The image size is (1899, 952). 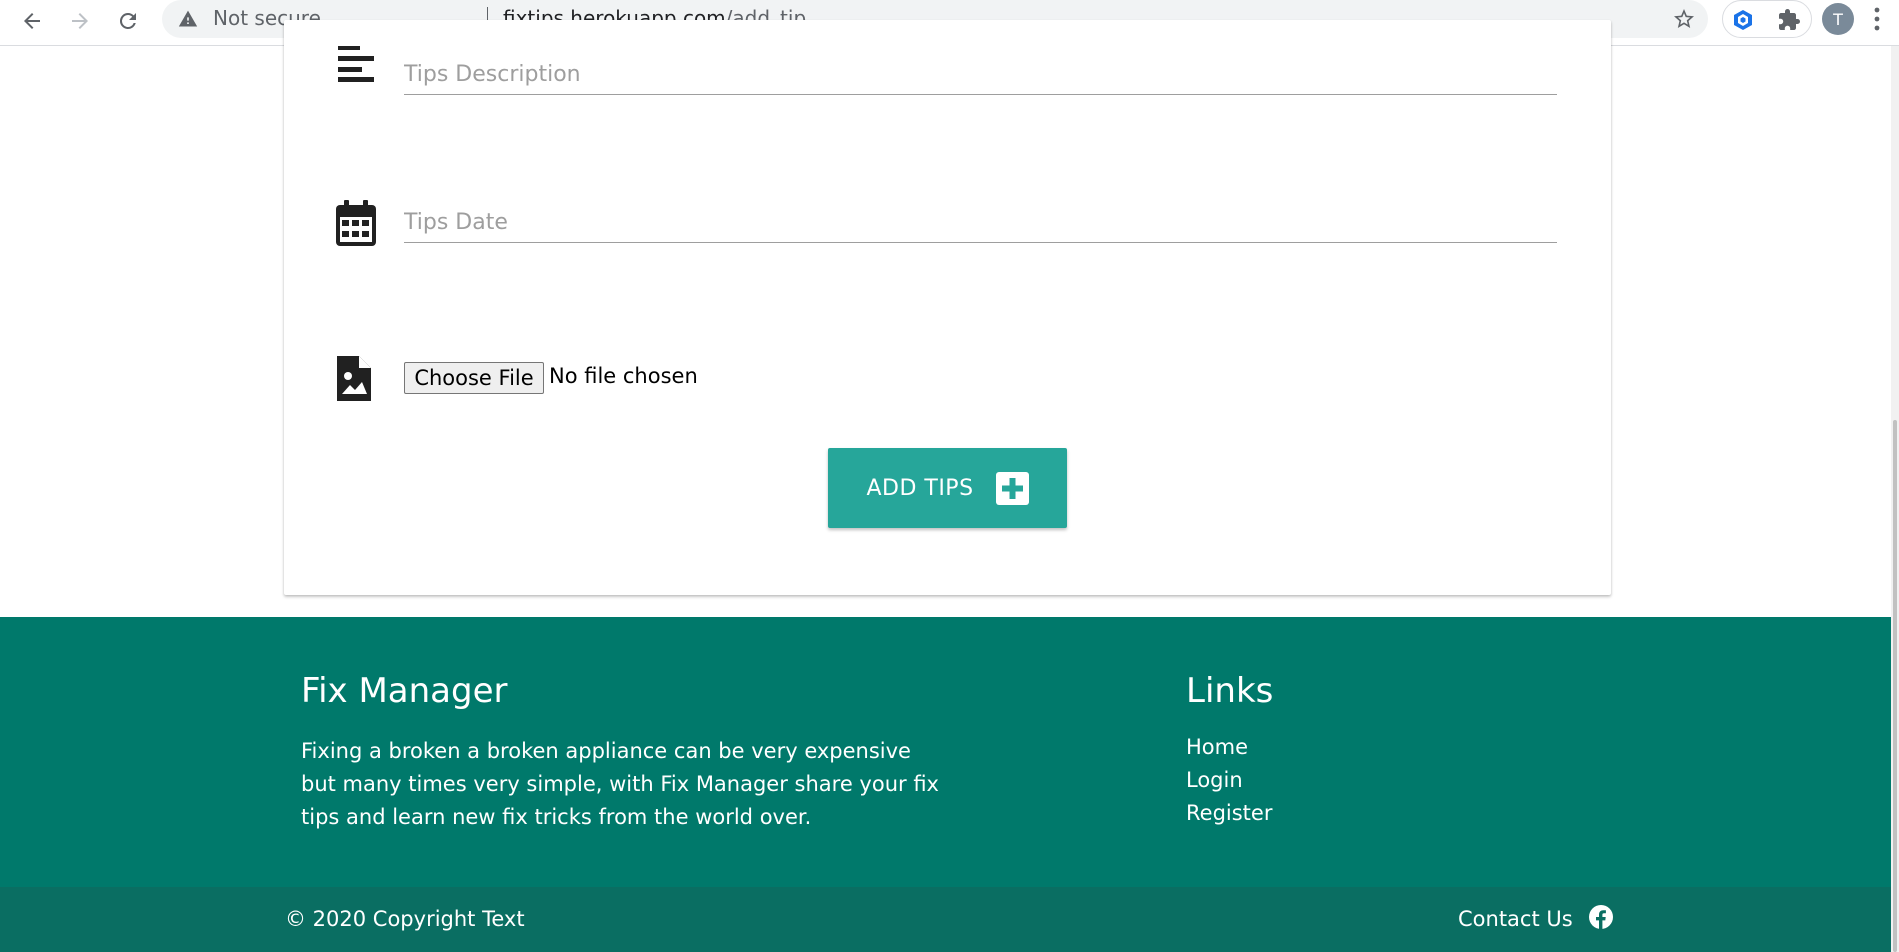 What do you see at coordinates (404, 691) in the screenshot?
I see `footer-brand-title: Fix Manager` at bounding box center [404, 691].